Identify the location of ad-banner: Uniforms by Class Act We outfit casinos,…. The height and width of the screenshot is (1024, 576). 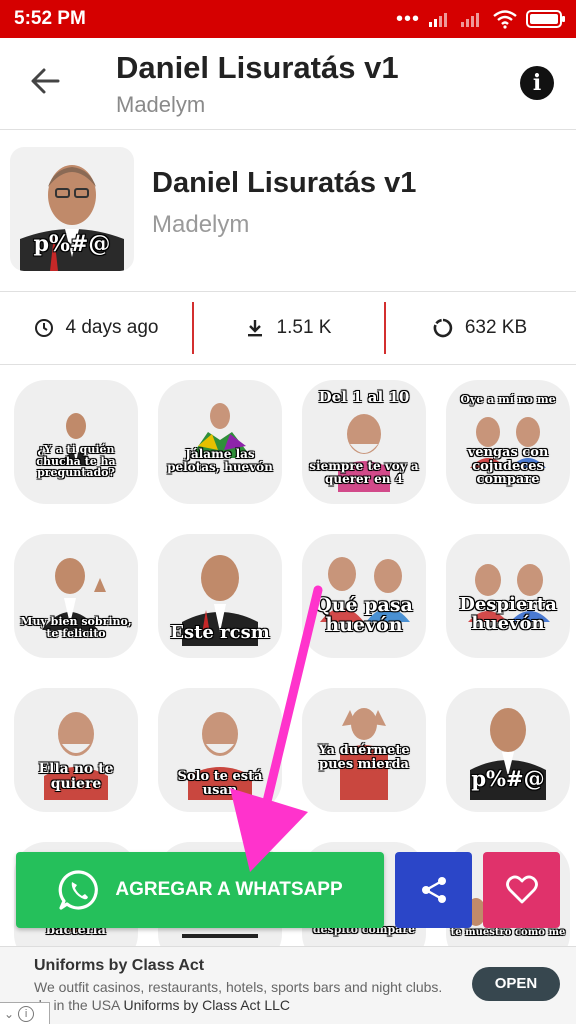
(288, 985).